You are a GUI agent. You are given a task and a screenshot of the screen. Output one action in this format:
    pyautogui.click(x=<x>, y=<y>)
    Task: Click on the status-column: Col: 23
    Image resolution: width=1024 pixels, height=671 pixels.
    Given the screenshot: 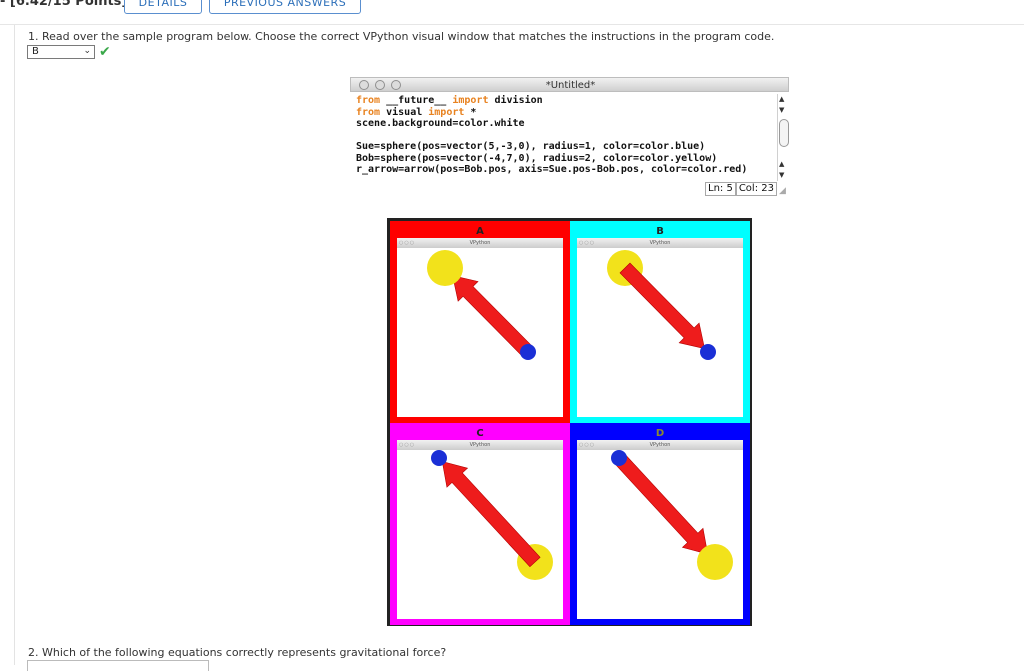 What is the action you would take?
    pyautogui.click(x=756, y=189)
    